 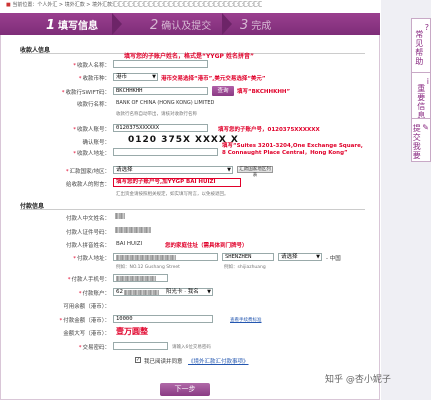 I want to click on phone-input, so click(x=140, y=278).